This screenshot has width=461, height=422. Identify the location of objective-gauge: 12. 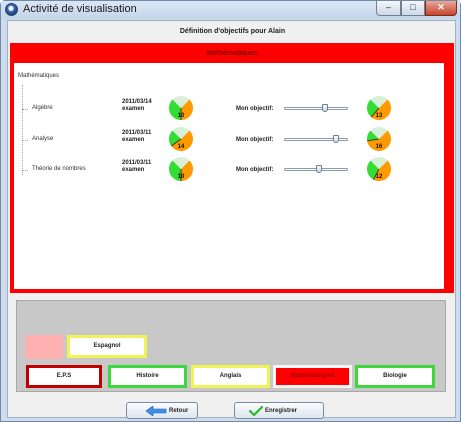
(379, 169).